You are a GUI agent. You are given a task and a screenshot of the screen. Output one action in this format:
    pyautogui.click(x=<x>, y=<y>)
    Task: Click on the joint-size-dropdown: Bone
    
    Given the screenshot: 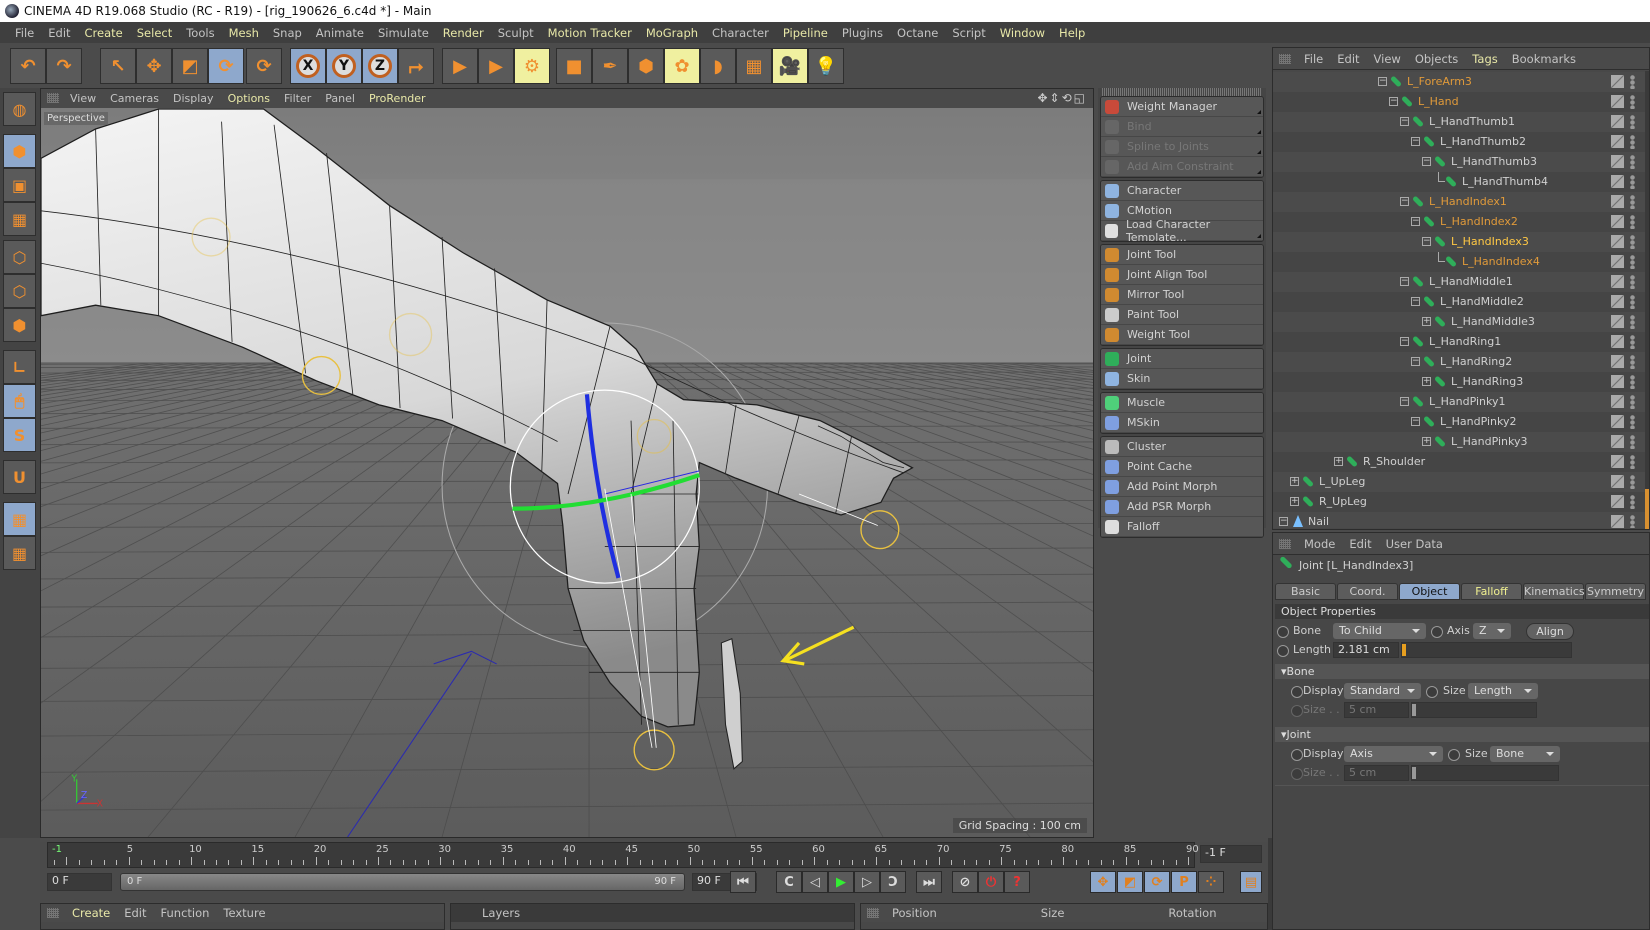 What is the action you would take?
    pyautogui.click(x=1525, y=754)
    